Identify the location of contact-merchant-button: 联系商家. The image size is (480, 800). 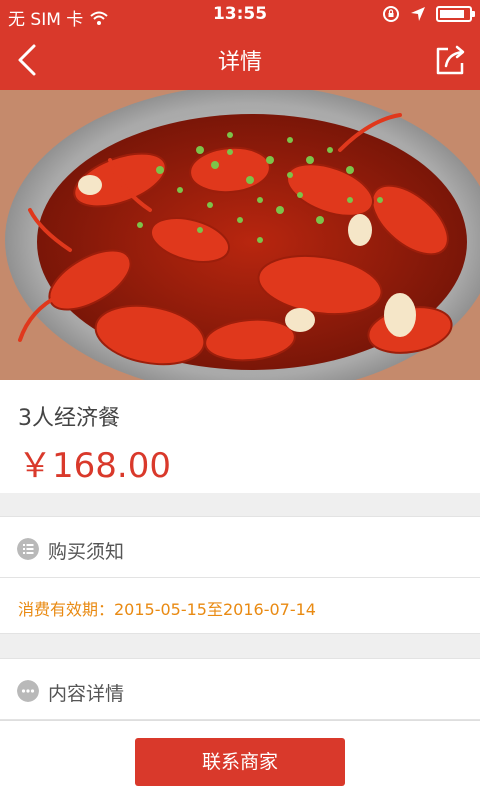
(240, 762).